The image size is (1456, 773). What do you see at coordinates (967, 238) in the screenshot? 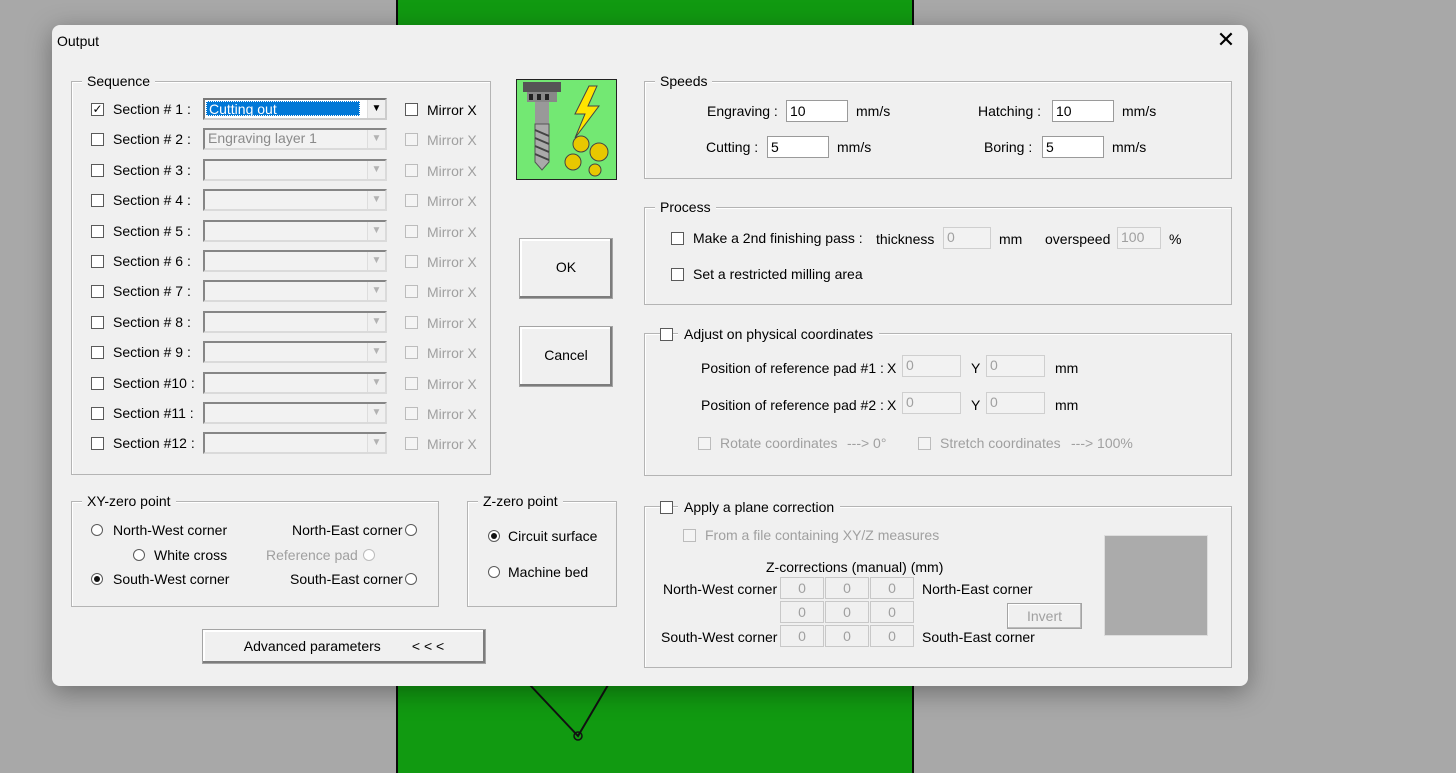
I see `thickness-input: 0` at bounding box center [967, 238].